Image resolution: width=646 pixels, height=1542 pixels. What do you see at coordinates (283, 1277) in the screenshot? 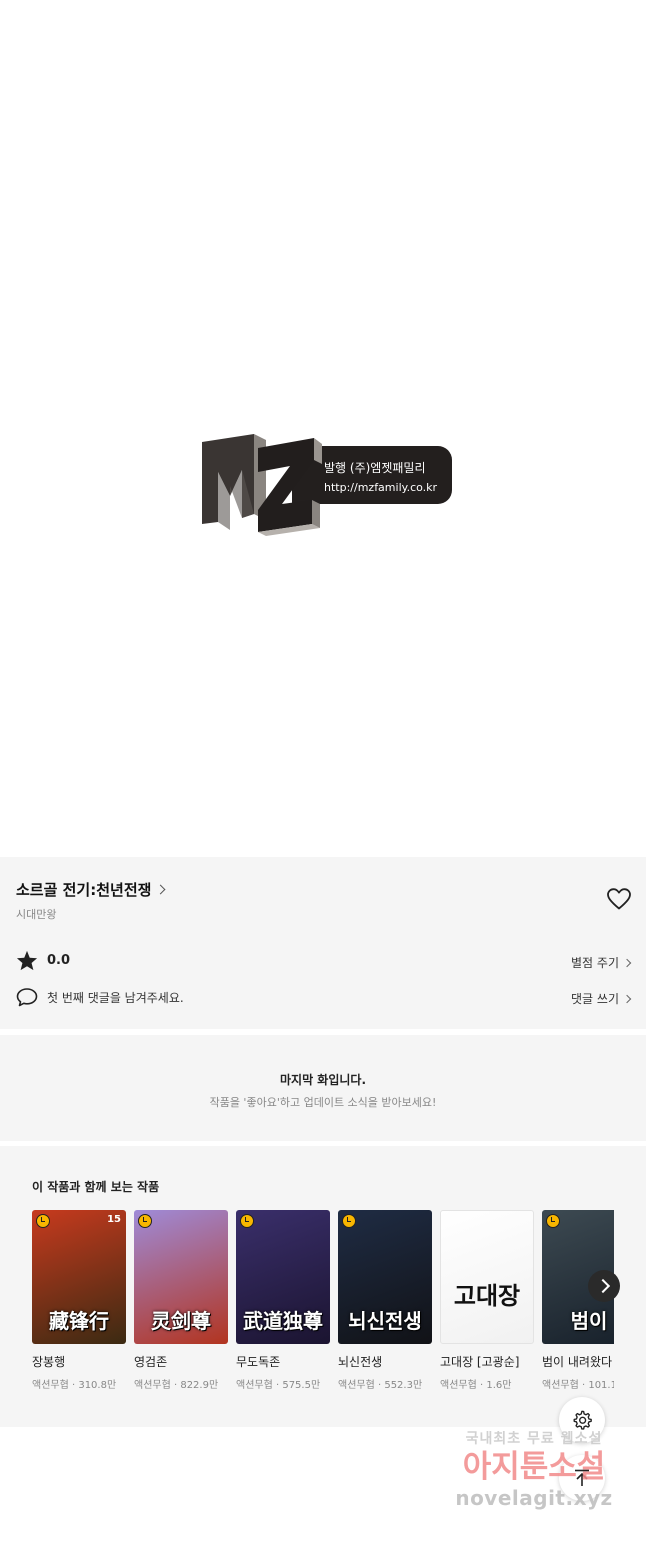
I see `cover-image: 武道独尊` at bounding box center [283, 1277].